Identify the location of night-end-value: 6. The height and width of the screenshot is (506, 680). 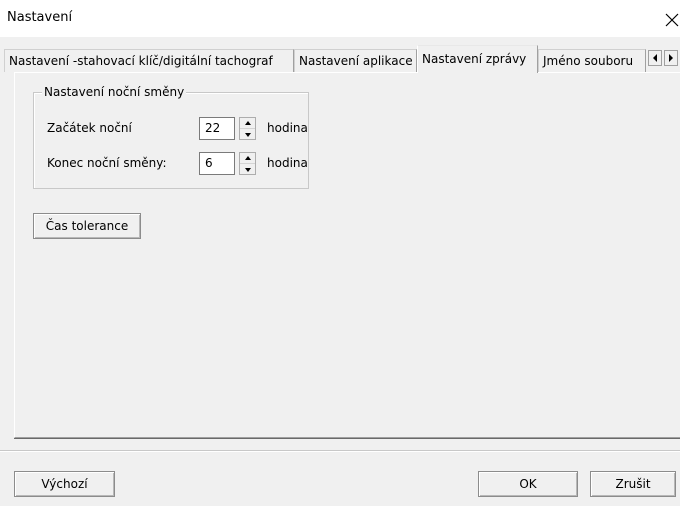
(209, 163).